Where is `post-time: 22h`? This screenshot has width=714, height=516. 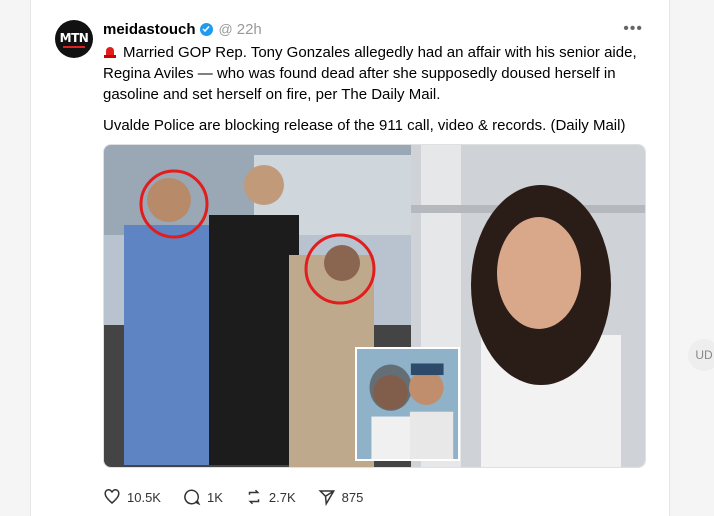
post-time: 22h is located at coordinates (249, 29).